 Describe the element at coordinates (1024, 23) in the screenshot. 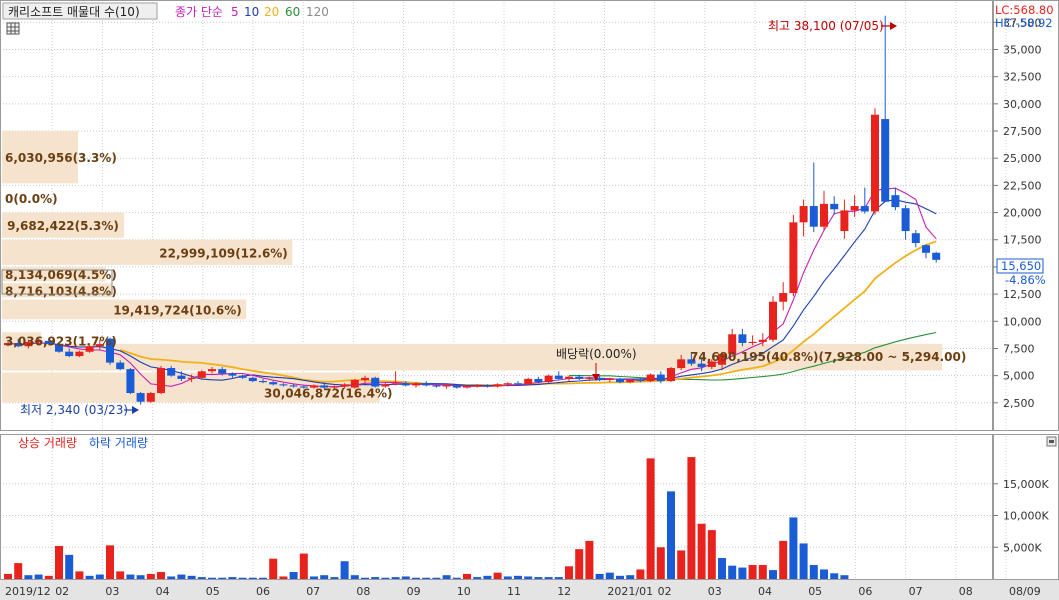

I see `hc-label: HC:-58.92` at that location.